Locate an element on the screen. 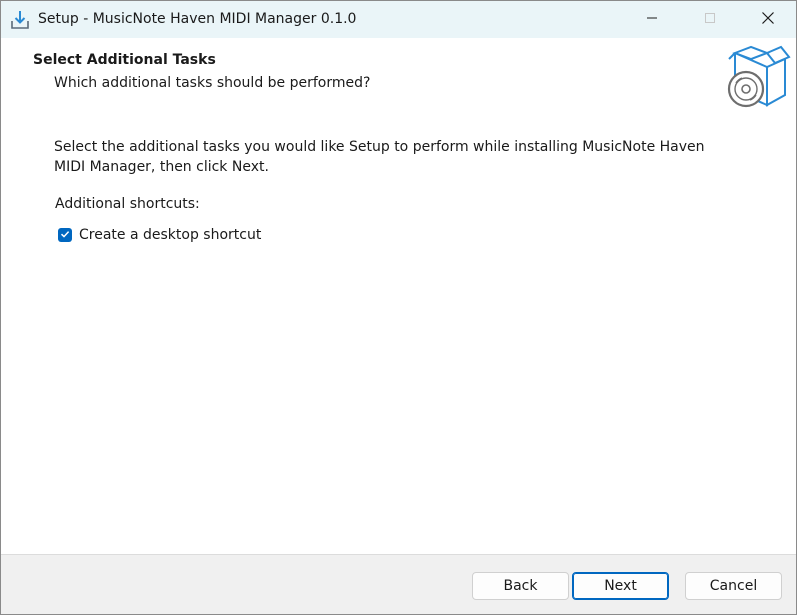  back-button: Back is located at coordinates (520, 586).